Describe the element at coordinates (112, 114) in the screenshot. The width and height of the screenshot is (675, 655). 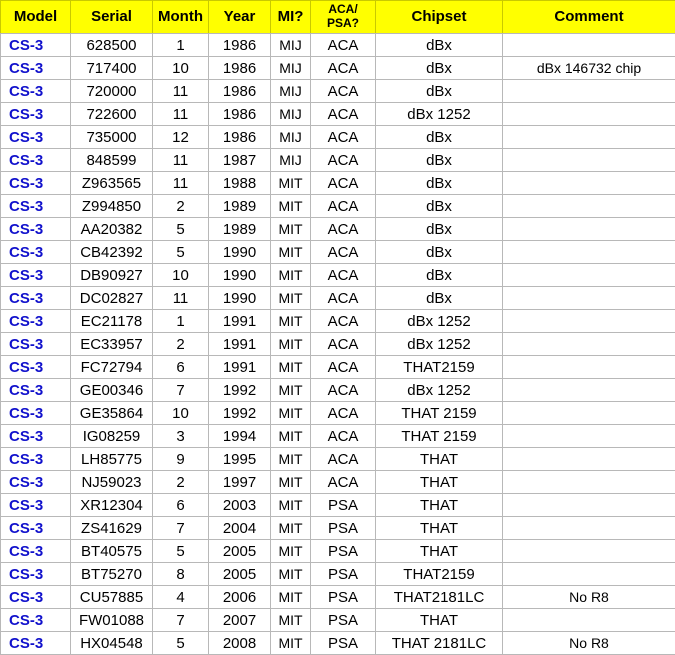
I see `cell-serial: 722600` at that location.